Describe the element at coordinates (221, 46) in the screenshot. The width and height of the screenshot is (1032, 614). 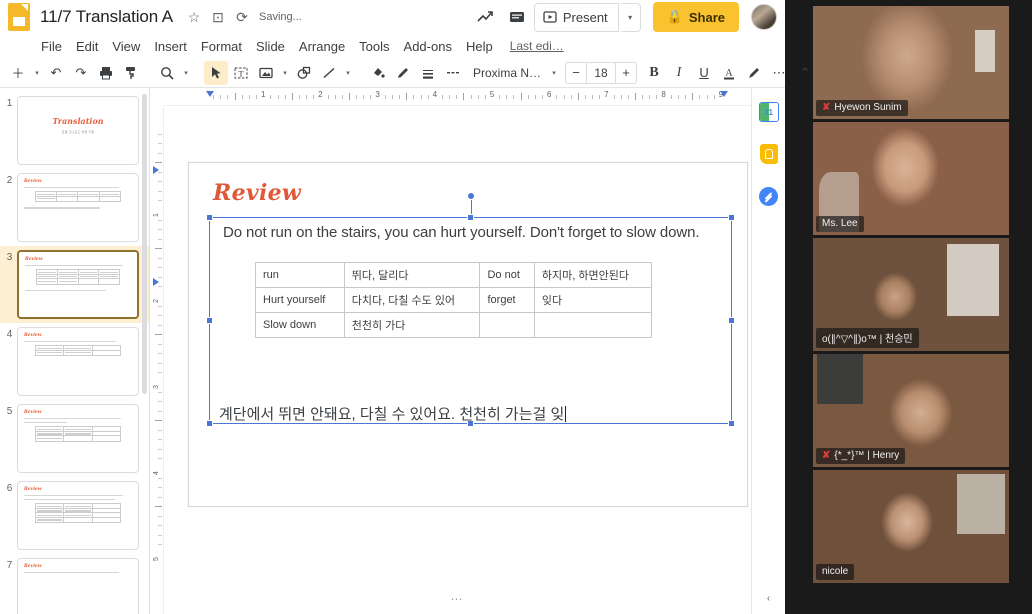
I see `menu-format: Format` at that location.